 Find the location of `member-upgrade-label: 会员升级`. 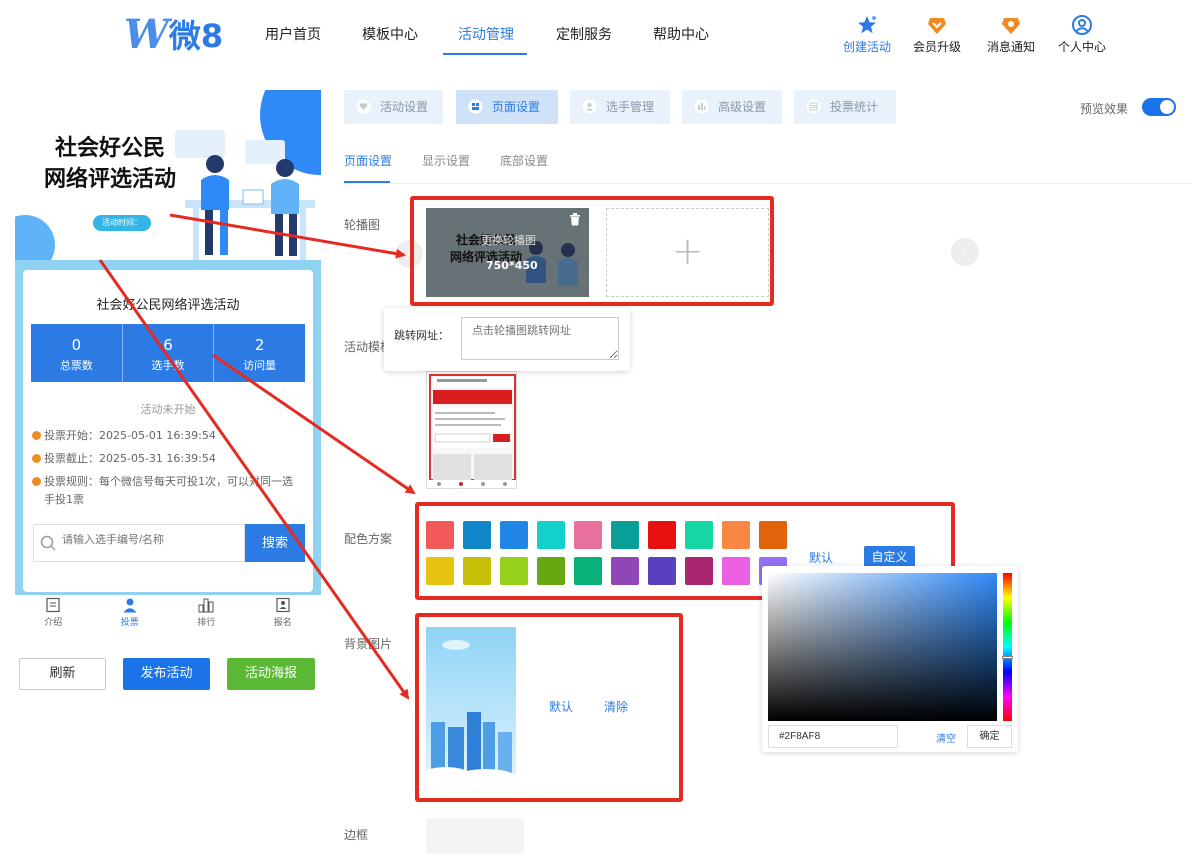

member-upgrade-label: 会员升级 is located at coordinates (936, 47).